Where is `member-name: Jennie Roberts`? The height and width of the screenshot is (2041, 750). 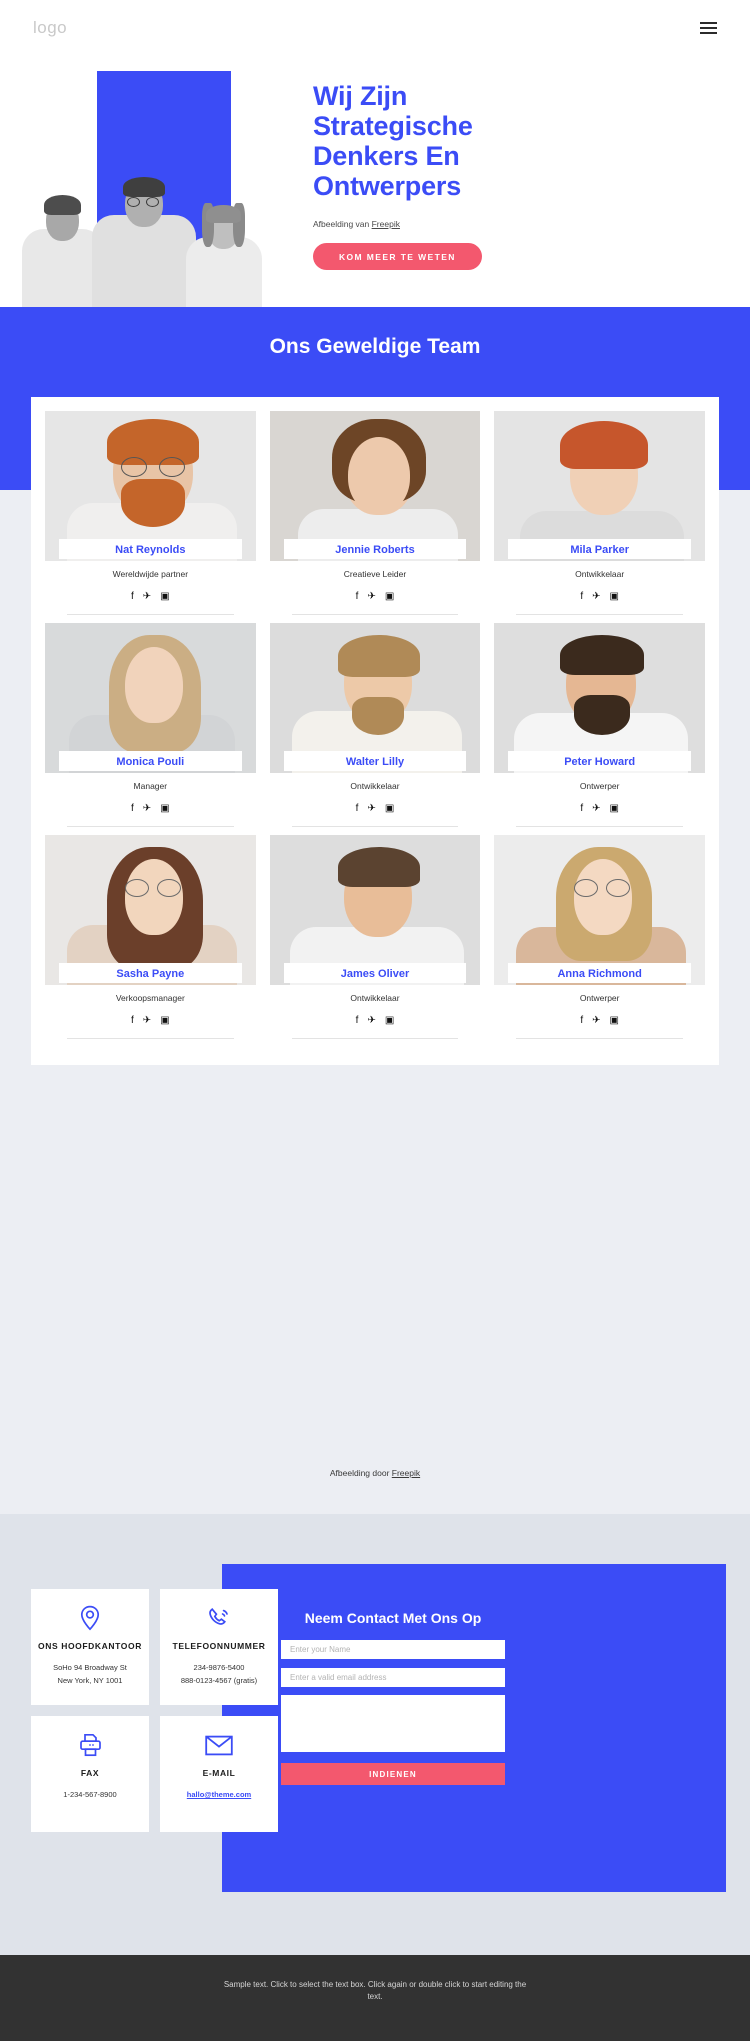
member-name: Jennie Roberts is located at coordinates (375, 550).